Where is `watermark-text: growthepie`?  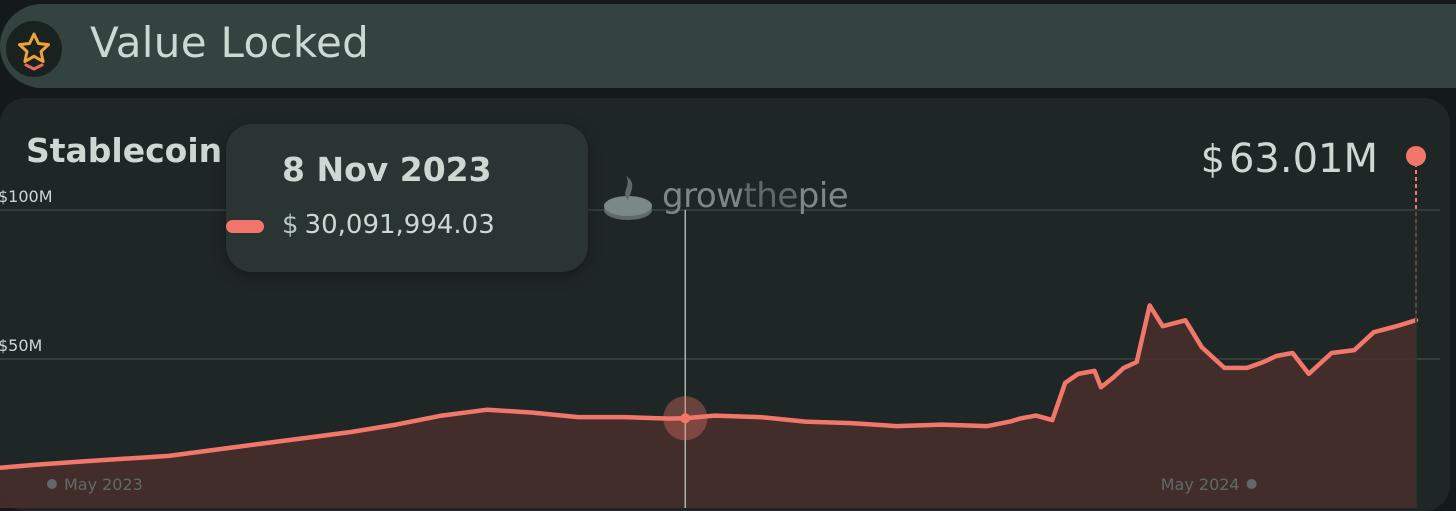 watermark-text: growthepie is located at coordinates (755, 196).